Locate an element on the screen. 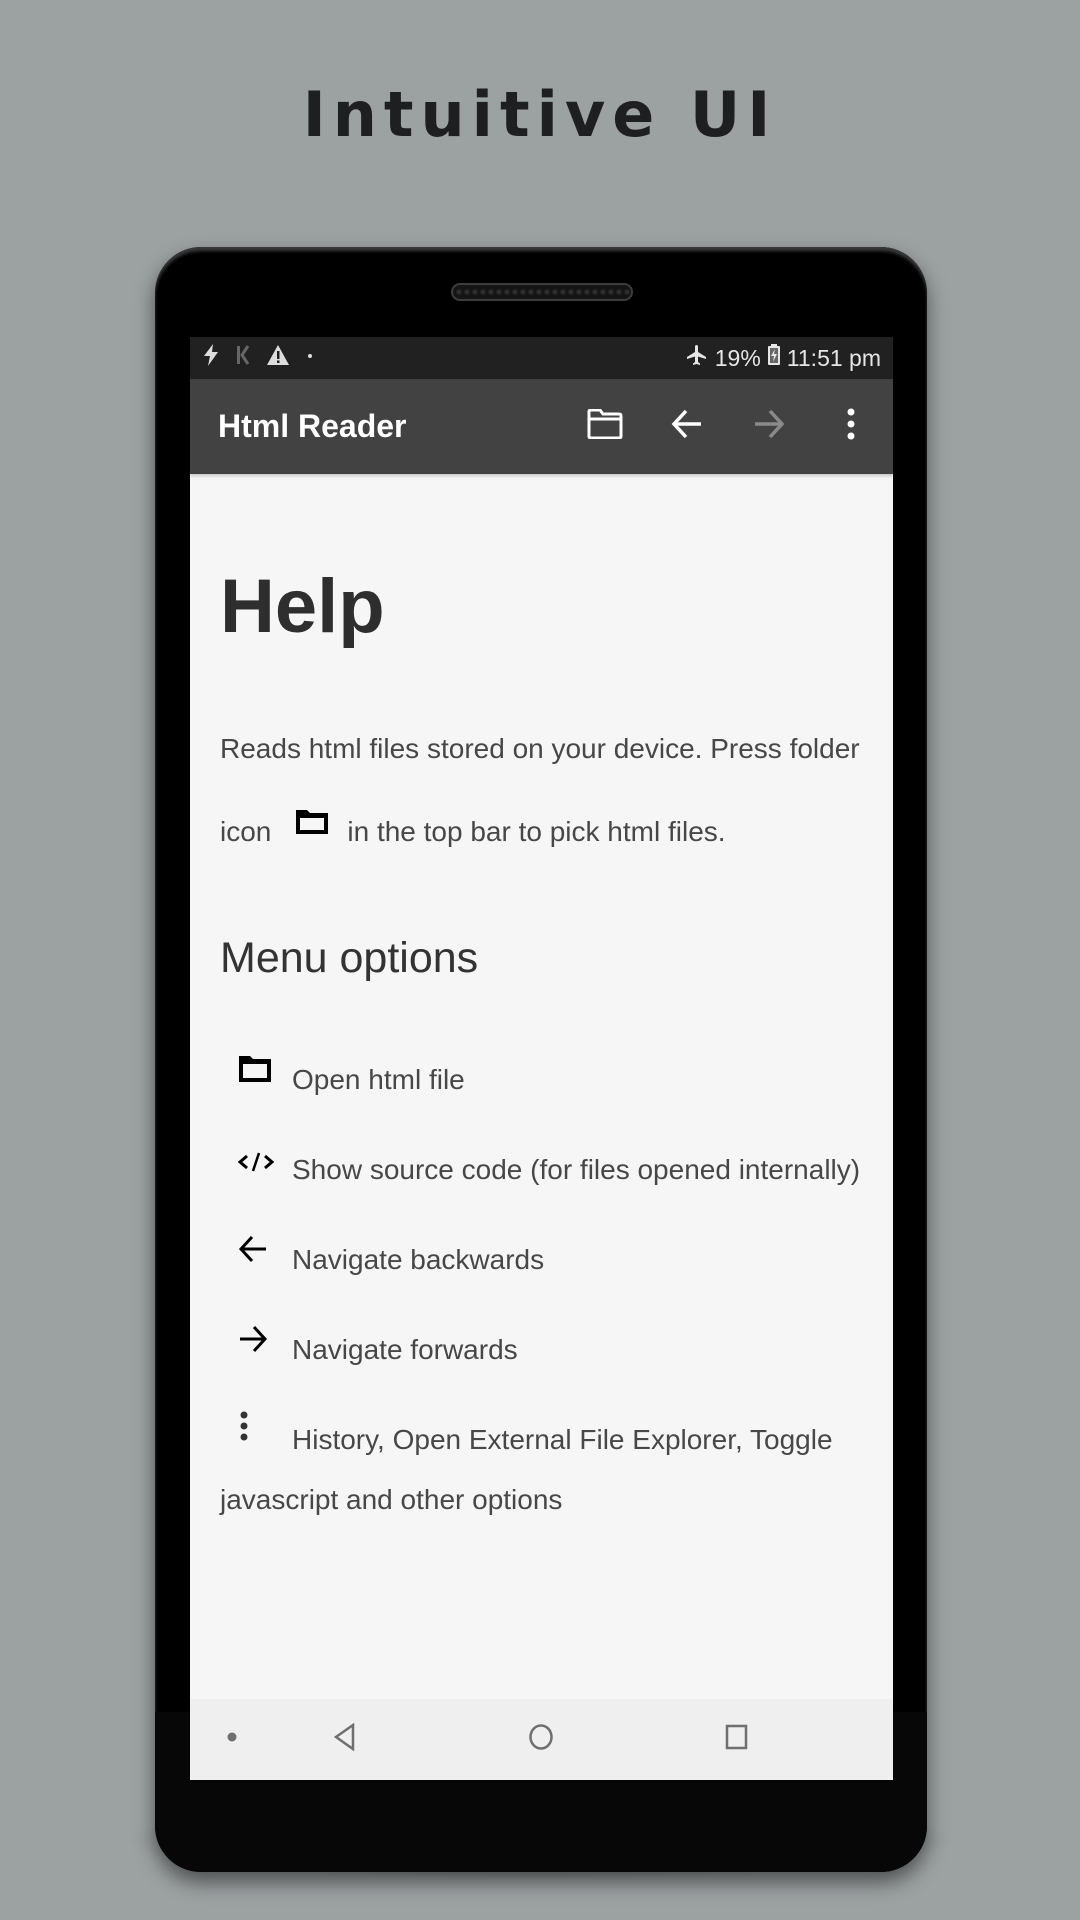 The image size is (1080, 1920). nav-dot-button is located at coordinates (232, 1739).